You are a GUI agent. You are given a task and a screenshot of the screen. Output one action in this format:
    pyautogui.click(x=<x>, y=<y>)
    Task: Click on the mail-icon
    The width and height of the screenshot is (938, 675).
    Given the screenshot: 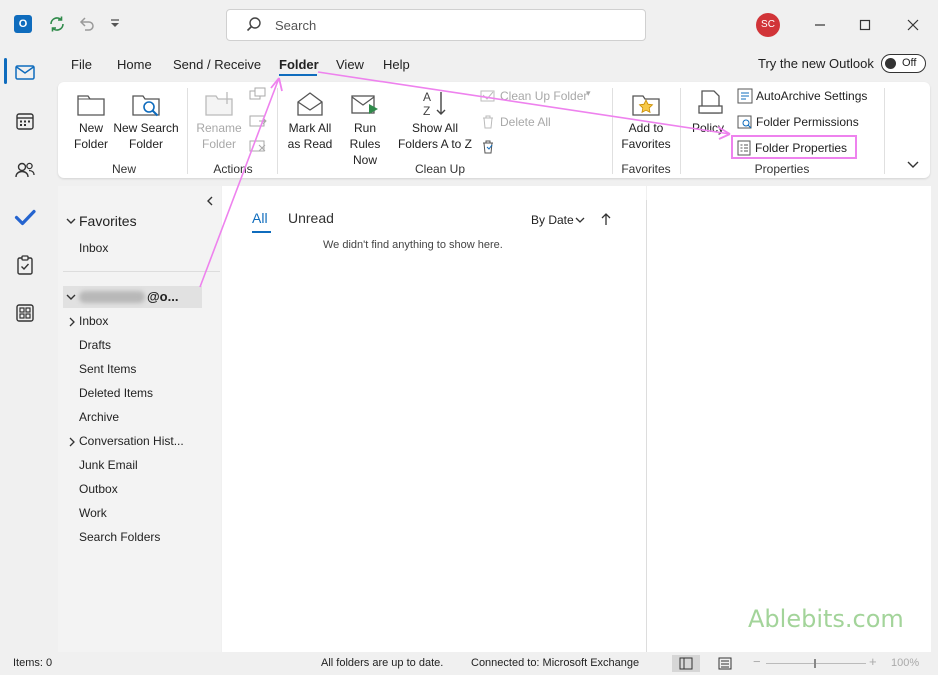 What is the action you would take?
    pyautogui.click(x=25, y=72)
    